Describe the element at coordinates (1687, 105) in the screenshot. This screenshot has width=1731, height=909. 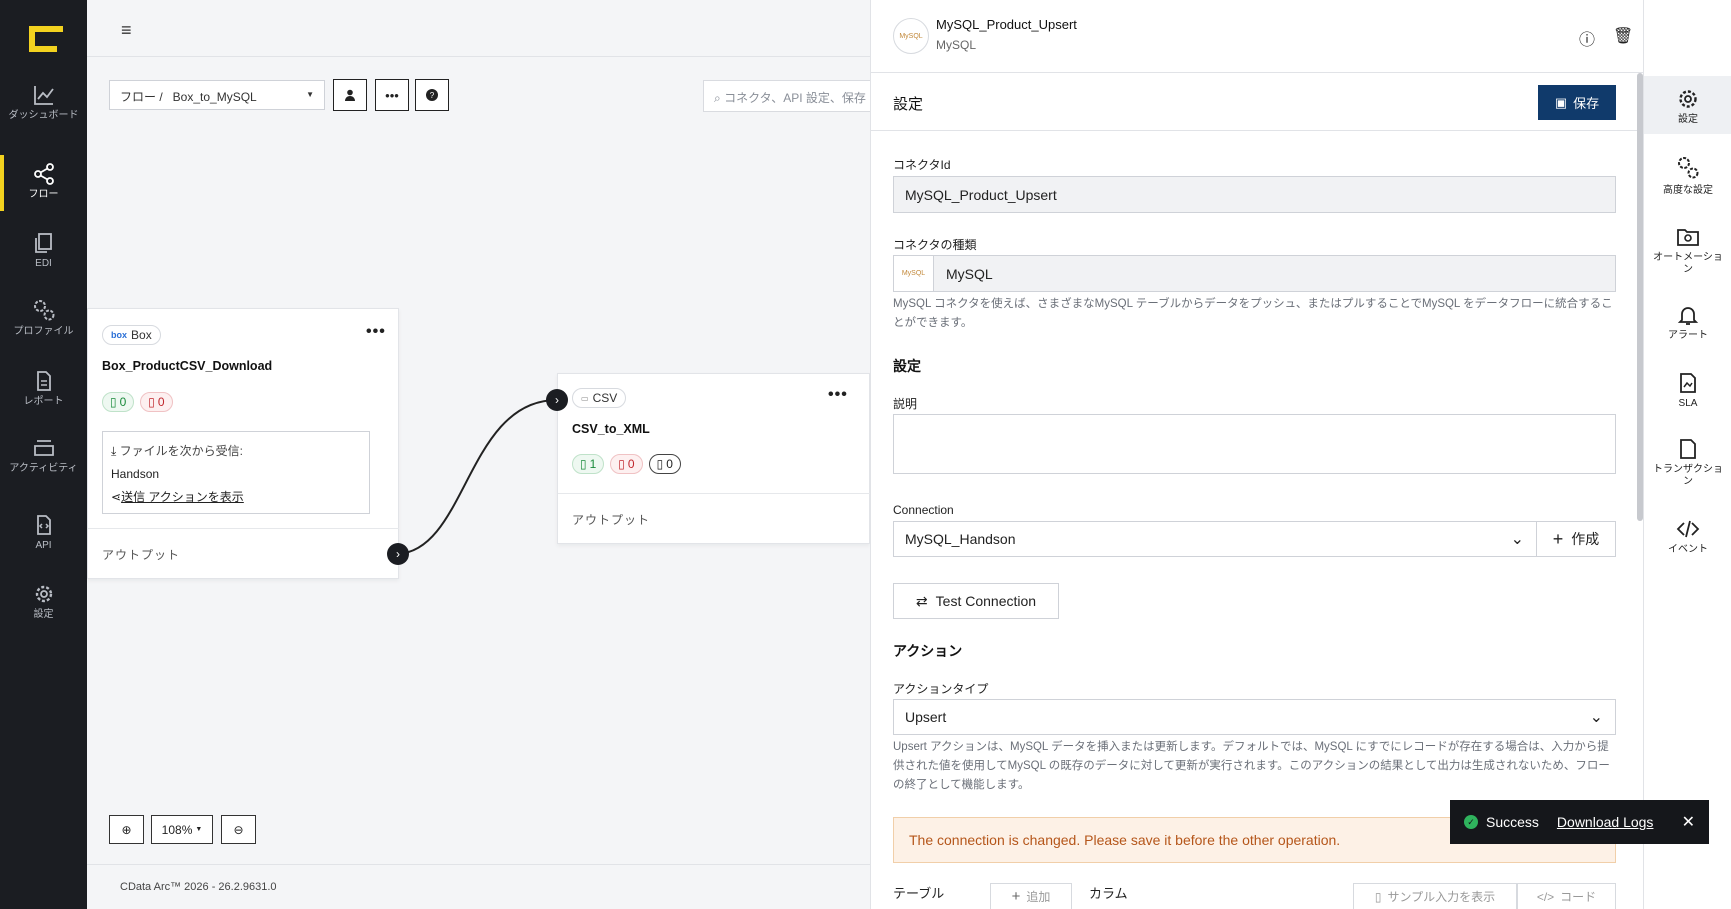
I see `rail-item-settings: 設定` at that location.